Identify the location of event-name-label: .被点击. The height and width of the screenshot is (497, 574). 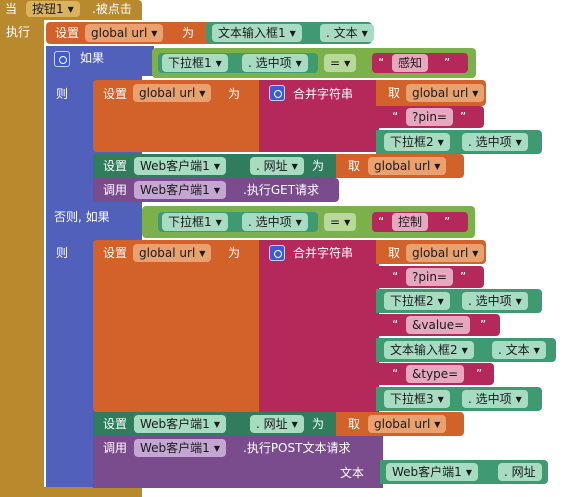
(112, 9).